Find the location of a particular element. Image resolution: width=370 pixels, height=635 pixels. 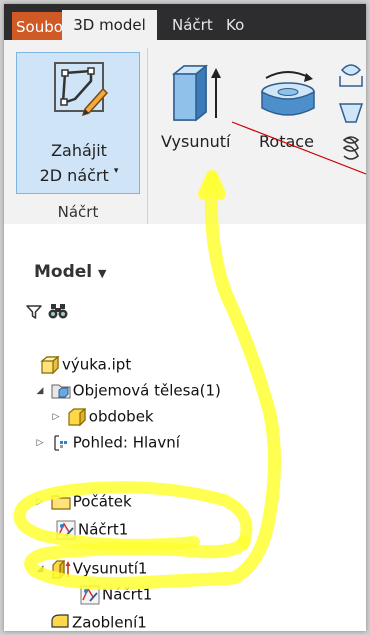

binoculars-search-icon is located at coordinates (58, 311).